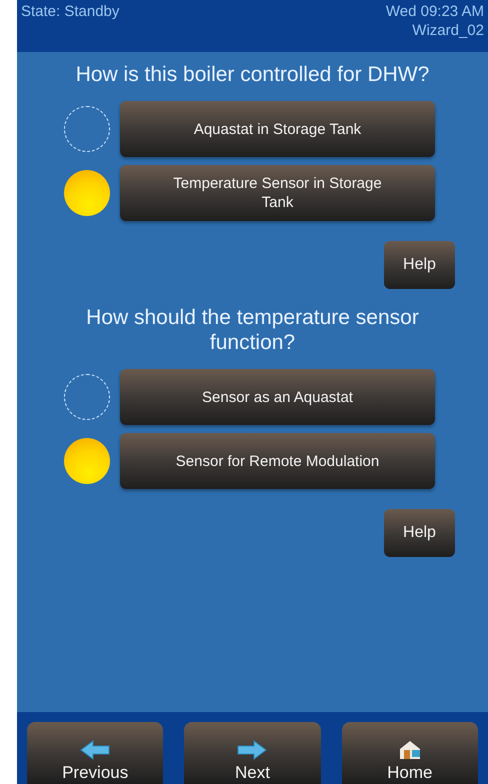 The height and width of the screenshot is (784, 488). What do you see at coordinates (448, 30) in the screenshot?
I see `screen-id: Wizard_02` at bounding box center [448, 30].